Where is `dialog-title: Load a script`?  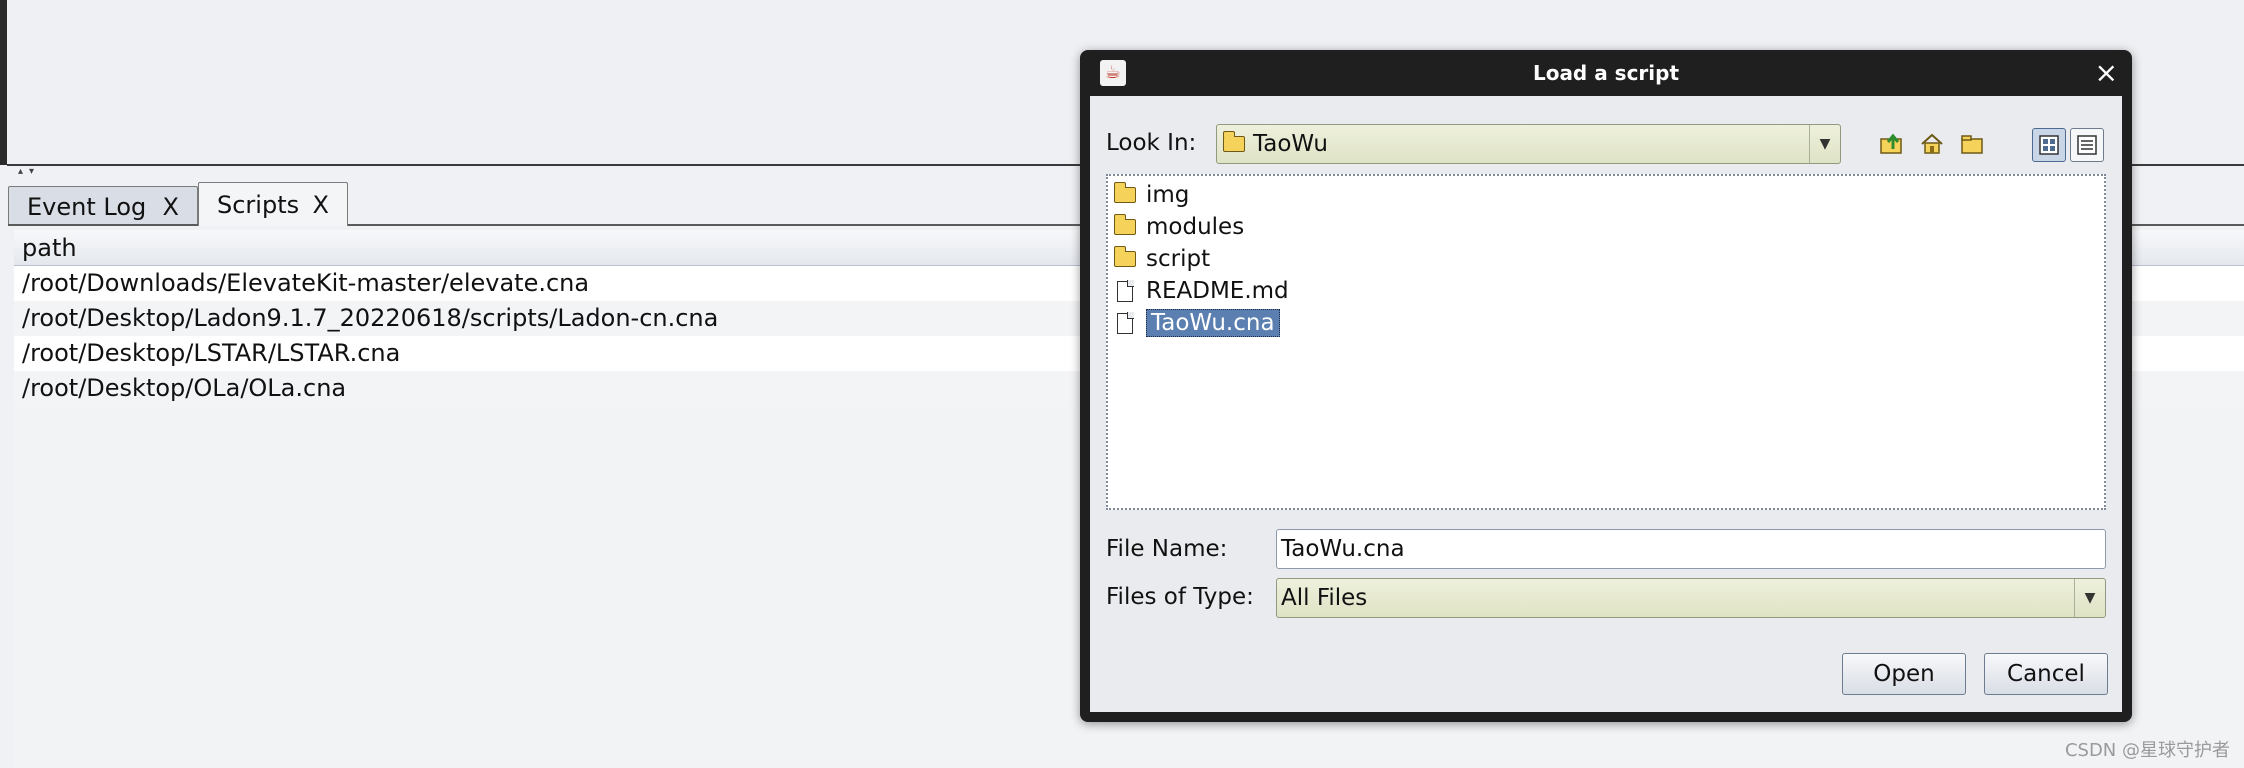
dialog-title: Load a script is located at coordinates (1606, 73).